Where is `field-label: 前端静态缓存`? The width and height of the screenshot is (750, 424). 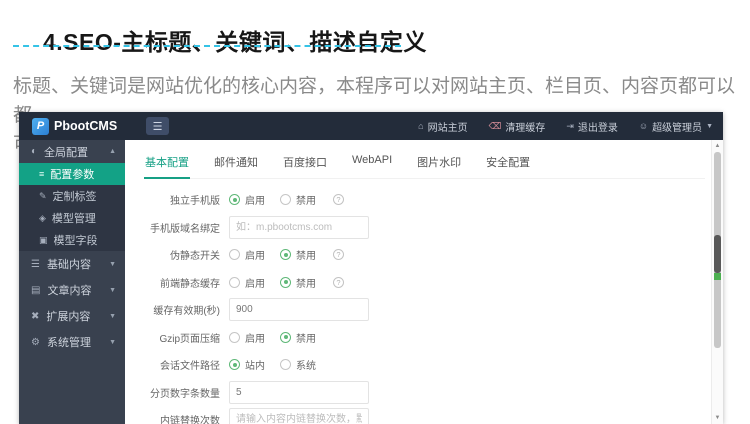
field-label: 前端静态缓存 is located at coordinates (190, 284).